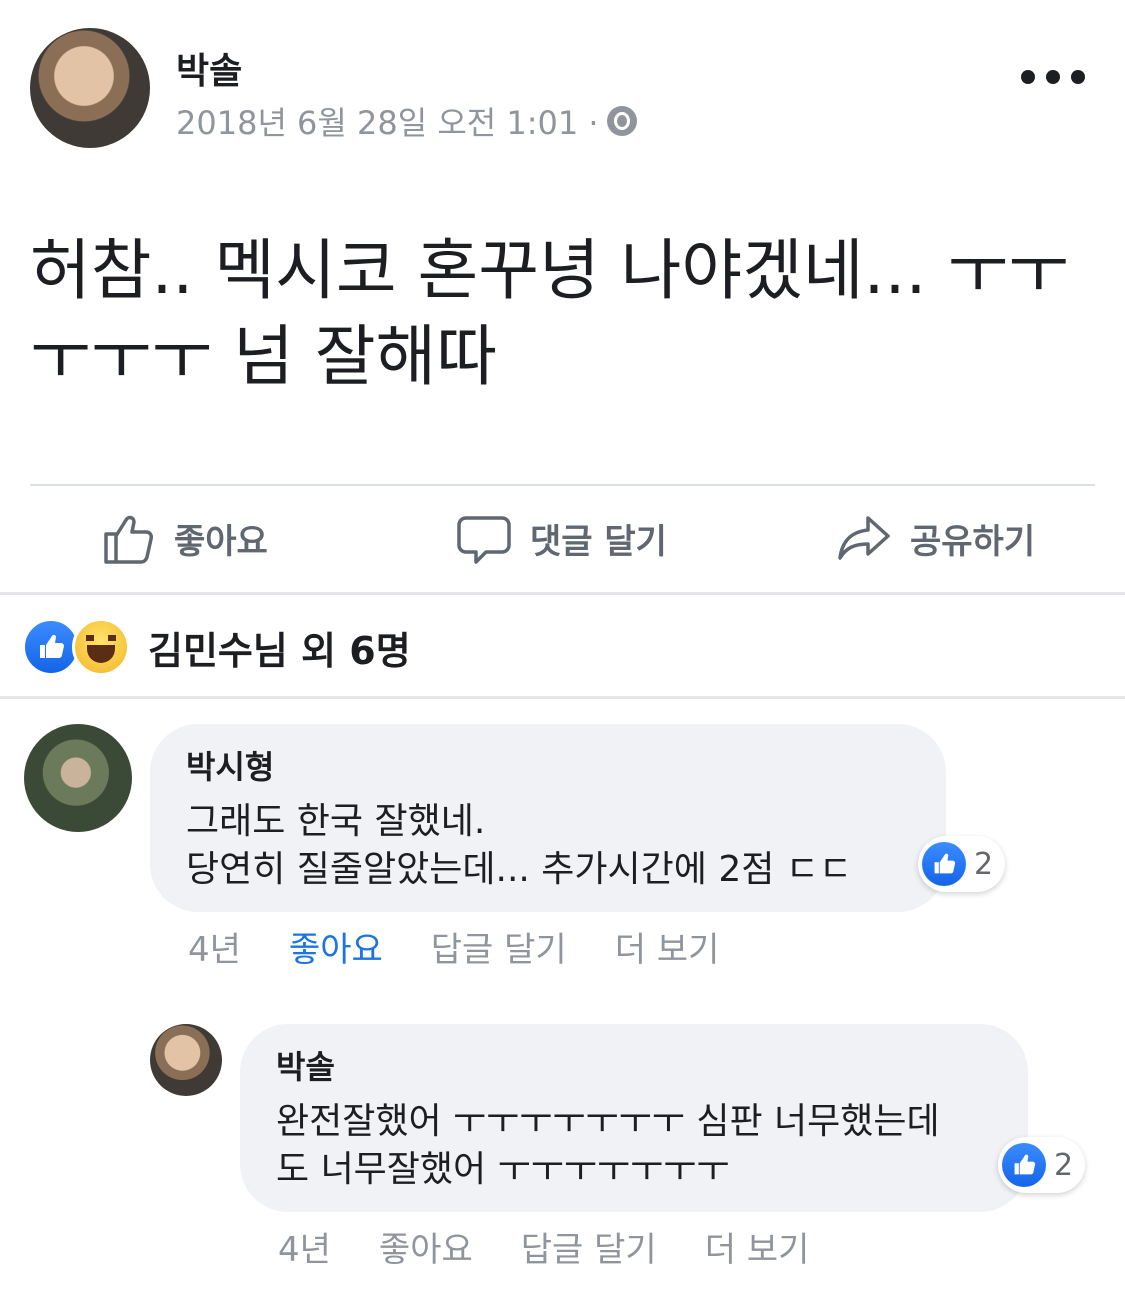 This screenshot has height=1300, width=1125. I want to click on comment-text: 그래도 한국 잘했네. 당연히 질줄알았는데... 추가시간에 2점 ㄷㄷ, so click(556, 846).